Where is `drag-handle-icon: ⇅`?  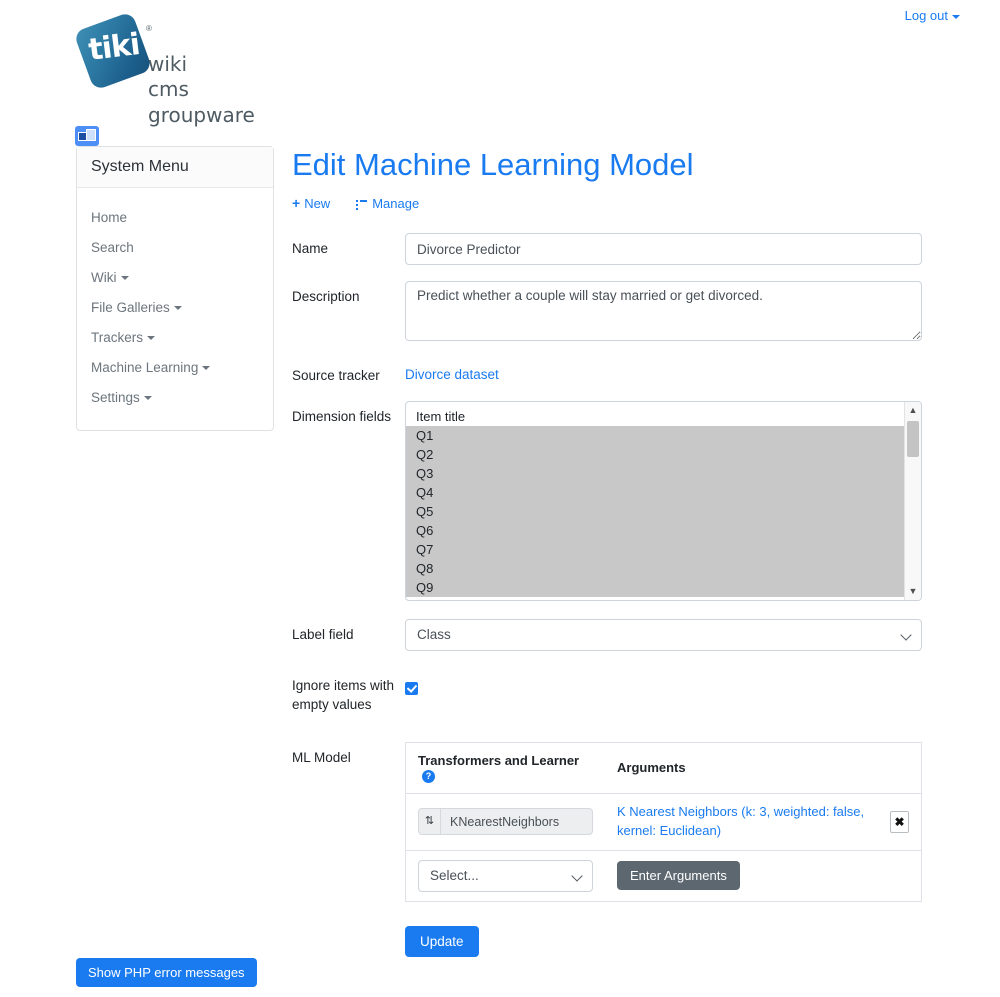 drag-handle-icon: ⇅ is located at coordinates (430, 822).